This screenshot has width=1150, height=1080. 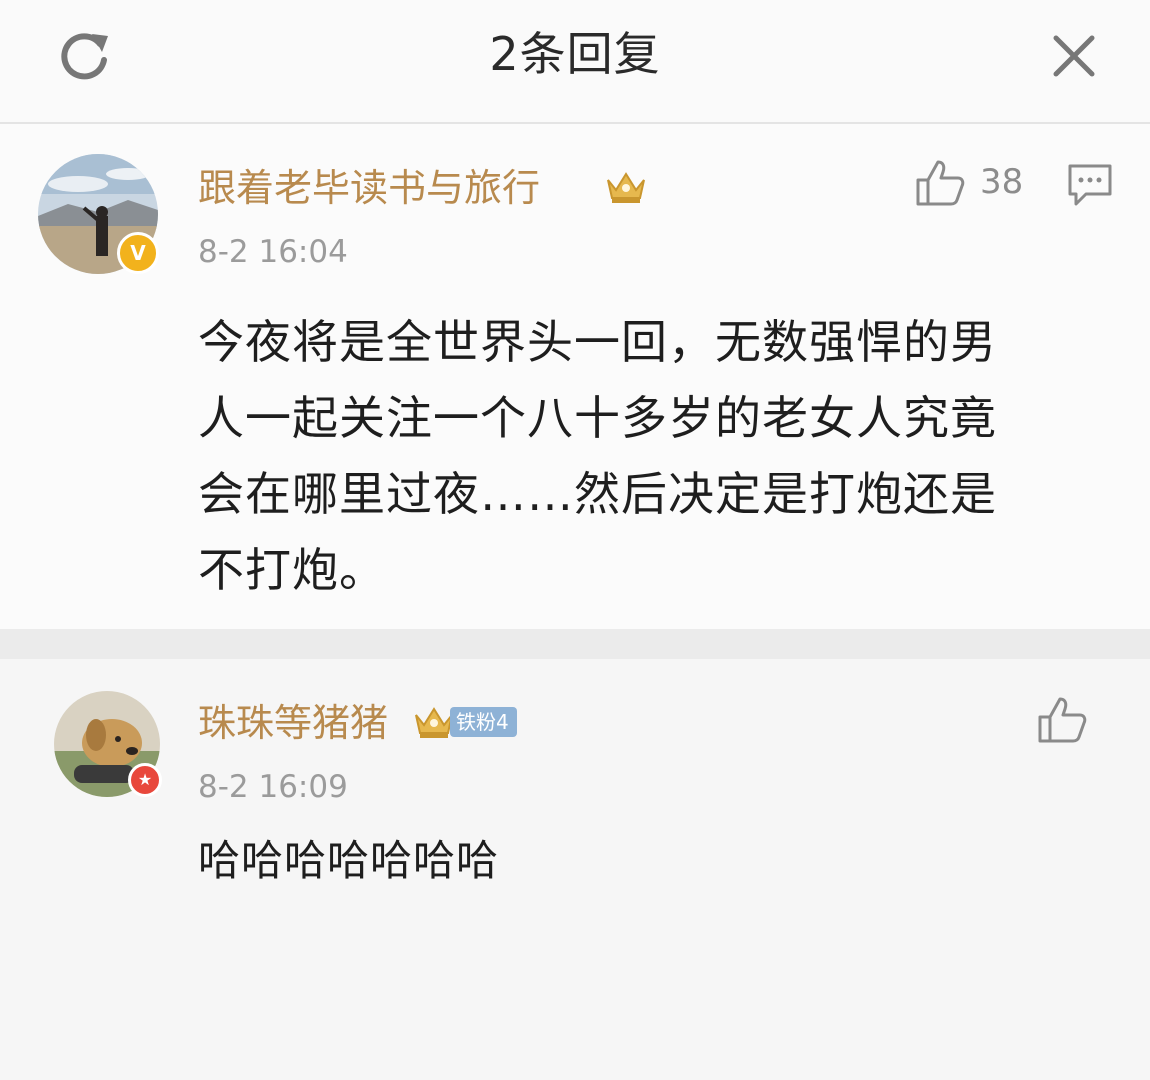 What do you see at coordinates (1002, 182) in the screenshot?
I see `like-count: 38` at bounding box center [1002, 182].